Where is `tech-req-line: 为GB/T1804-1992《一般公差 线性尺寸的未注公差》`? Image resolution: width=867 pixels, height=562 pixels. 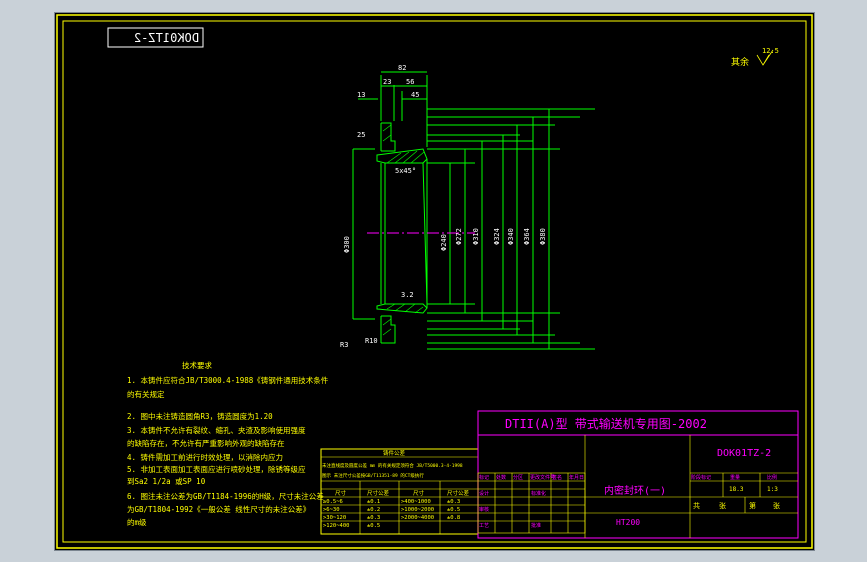 tech-req-line: 为GB/T1804-1992《一般公差 线性尺寸的未注公差》 is located at coordinates (218, 509).